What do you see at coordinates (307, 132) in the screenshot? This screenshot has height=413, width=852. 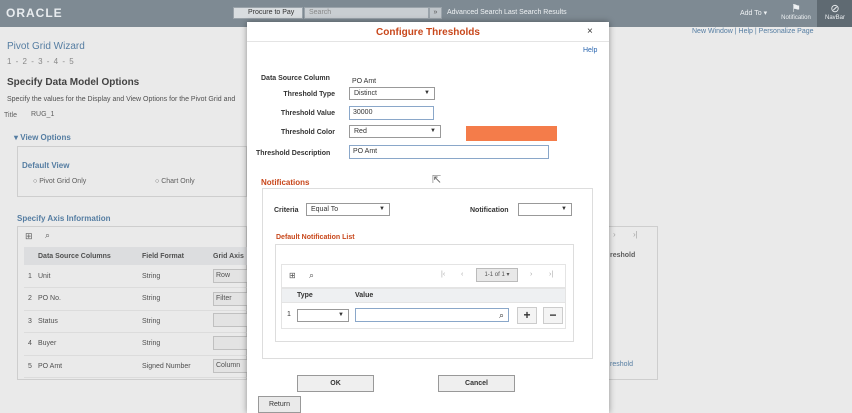 I see `threshold-color-label: Threshold Color` at bounding box center [307, 132].